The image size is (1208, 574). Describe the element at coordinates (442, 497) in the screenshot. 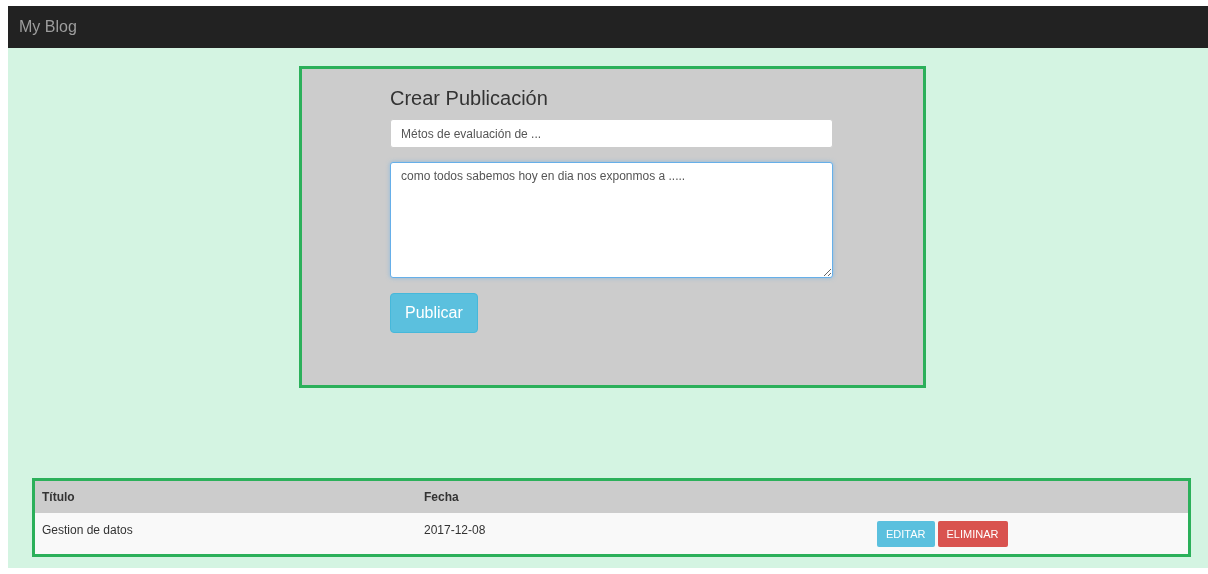

I see `column-header: Fecha` at that location.